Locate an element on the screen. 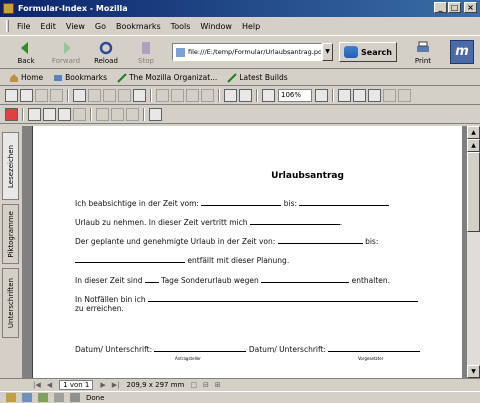 The width and height of the screenshot is (480, 403). next-page-button: ▶ is located at coordinates (102, 385).